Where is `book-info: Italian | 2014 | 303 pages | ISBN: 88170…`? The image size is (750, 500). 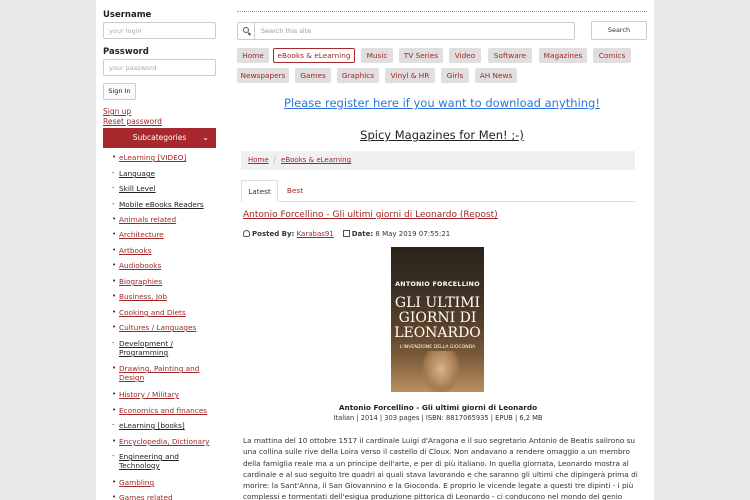
book-info: Italian | 2014 | 303 pages | ISBN: 88170… is located at coordinates (438, 418).